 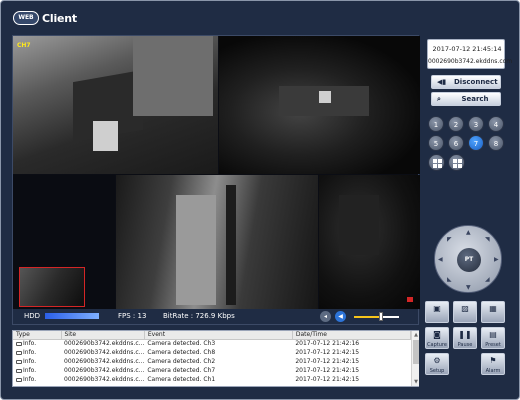 I want to click on scene-wall, so click(x=173, y=76).